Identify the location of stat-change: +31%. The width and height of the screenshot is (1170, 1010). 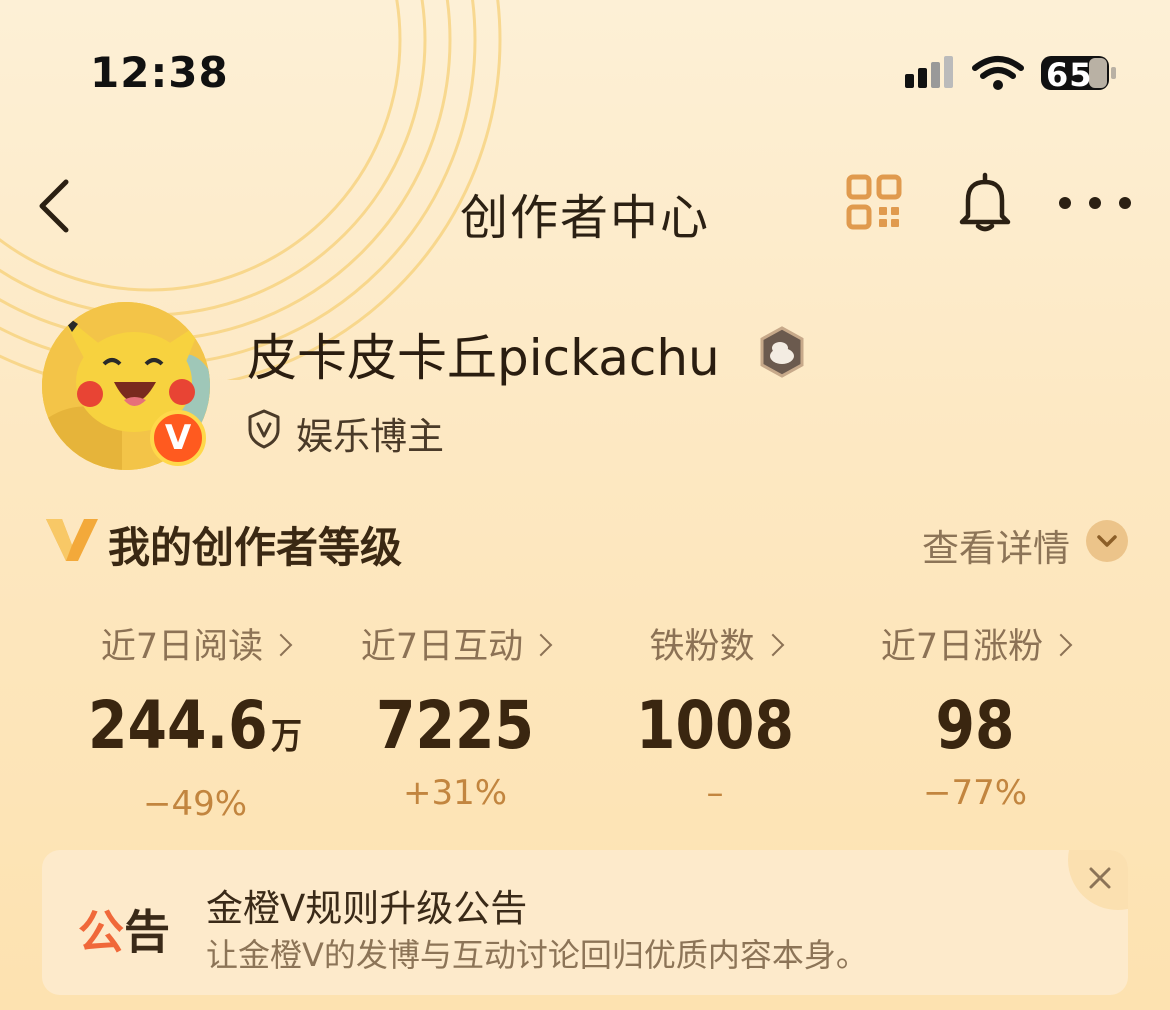
(455, 793).